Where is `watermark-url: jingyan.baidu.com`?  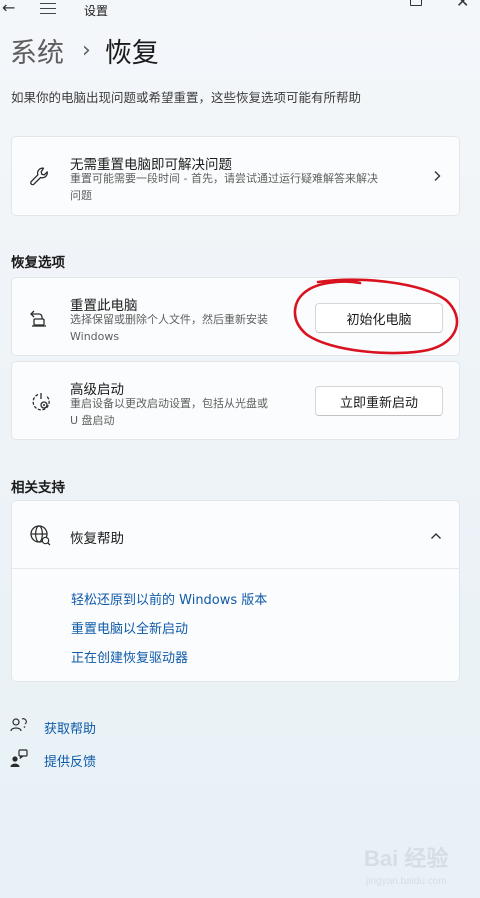 watermark-url: jingyan.baidu.com is located at coordinates (406, 881).